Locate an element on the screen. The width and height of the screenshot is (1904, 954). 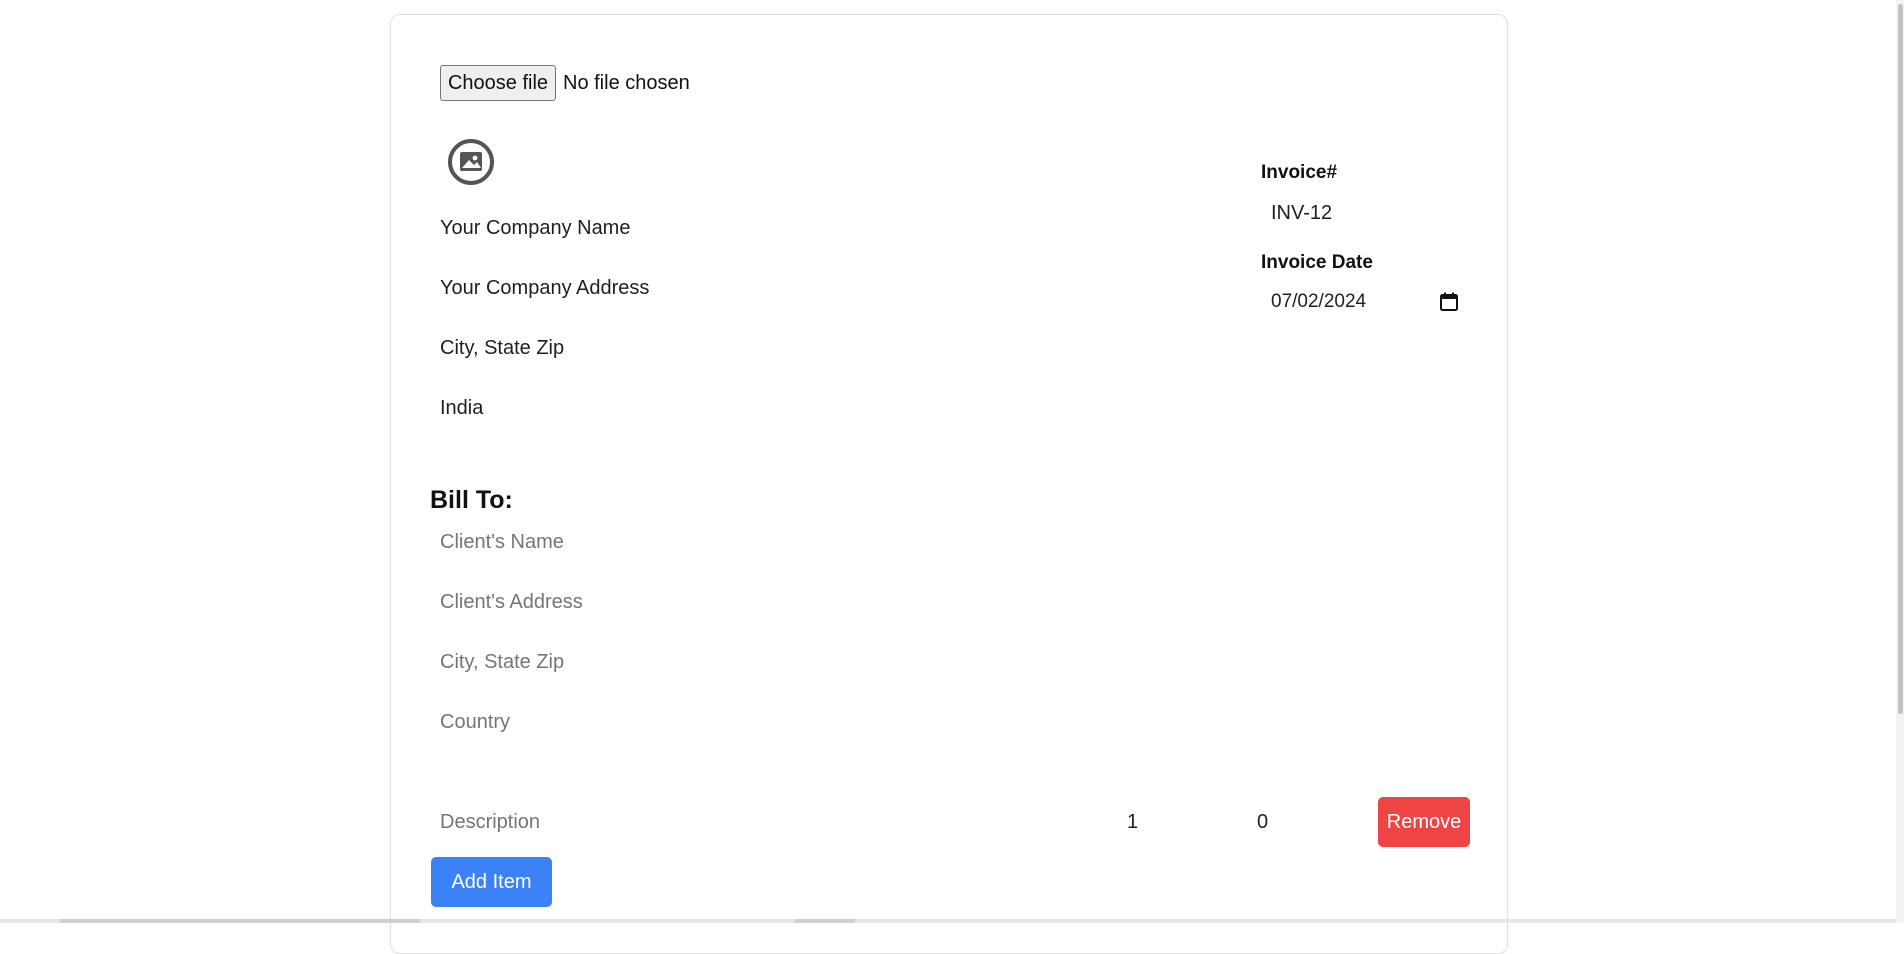
item-quantity-input is located at coordinates (1177, 822).